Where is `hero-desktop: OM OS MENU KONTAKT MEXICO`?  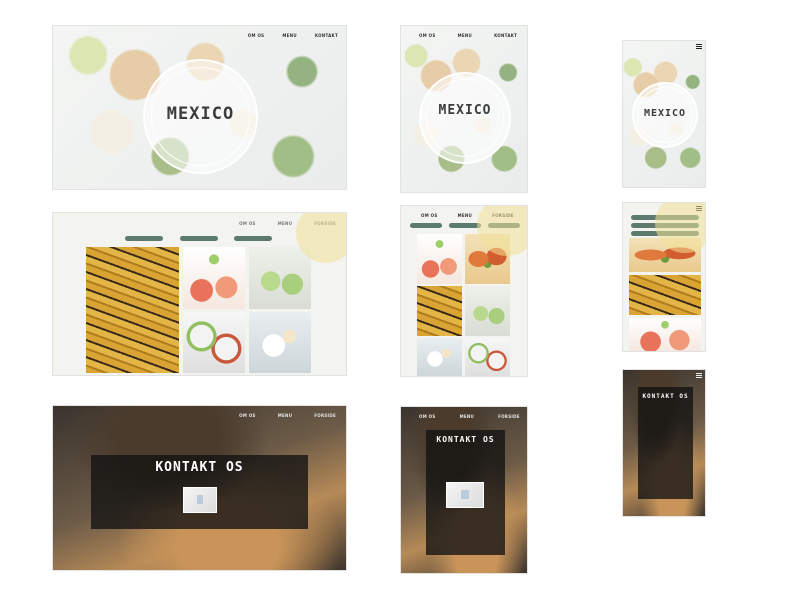
hero-desktop: OM OS MENU KONTAKT MEXICO is located at coordinates (199, 107).